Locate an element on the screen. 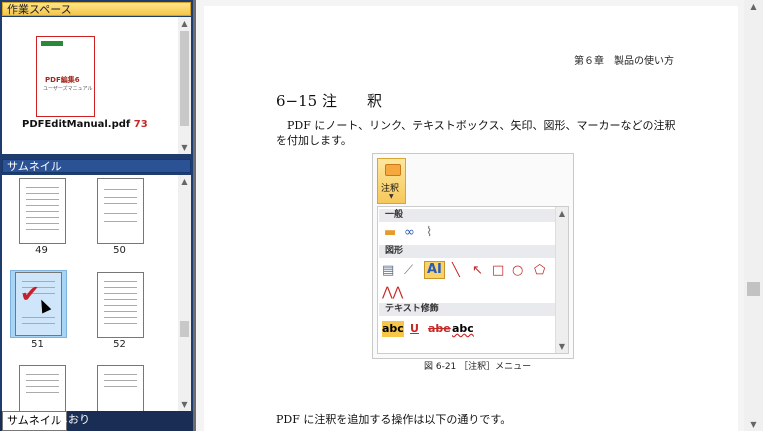 Image resolution: width=763 pixels, height=431 pixels. document-thumbnail: PDF編集6 ユーザーズマニュアル is located at coordinates (65, 76).